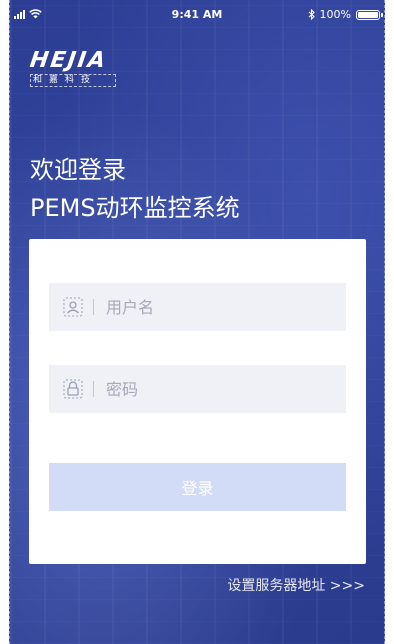  What do you see at coordinates (197, 487) in the screenshot?
I see `login-button: 登录` at bounding box center [197, 487].